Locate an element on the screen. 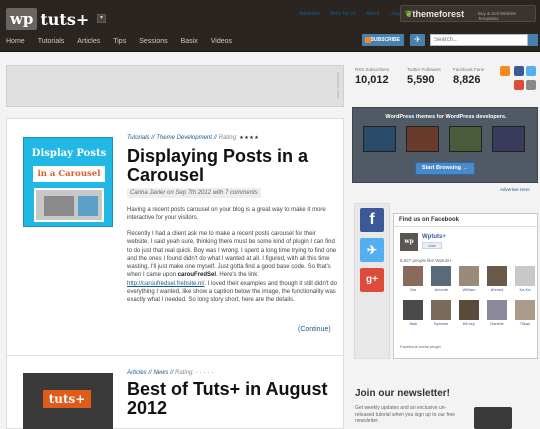  nav-item-articles: Articles is located at coordinates (88, 41).